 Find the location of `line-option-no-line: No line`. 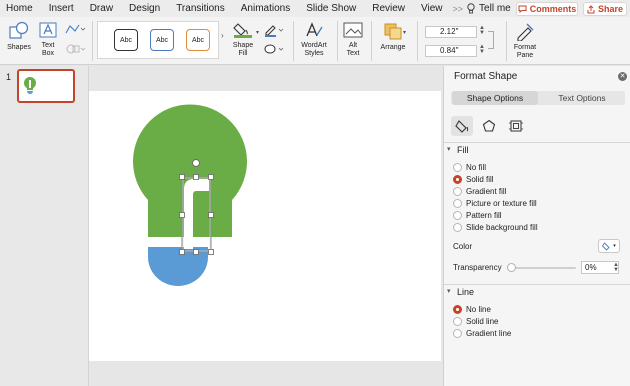

line-option-no-line: No line is located at coordinates (472, 309).